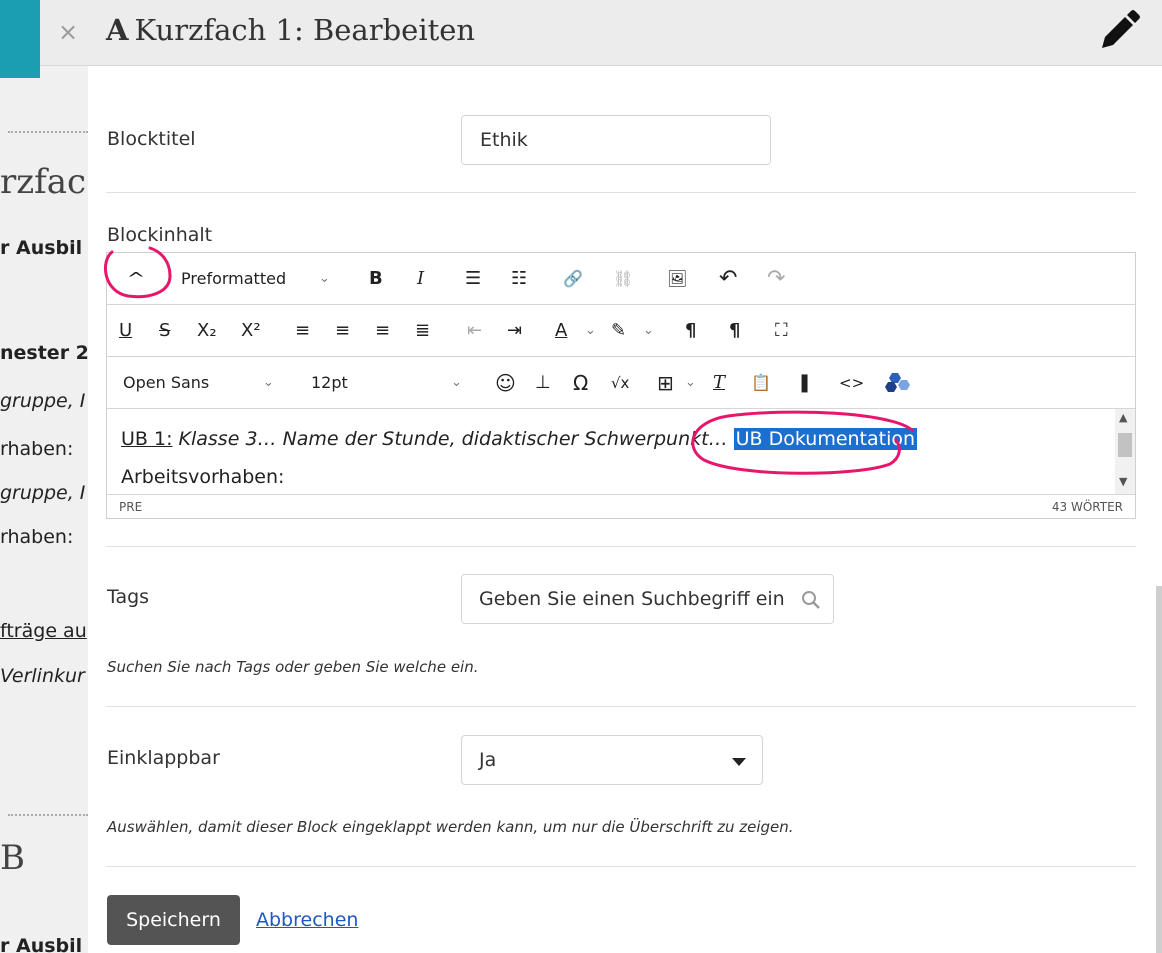  I want to click on align-left-icon: ≡, so click(302, 331).